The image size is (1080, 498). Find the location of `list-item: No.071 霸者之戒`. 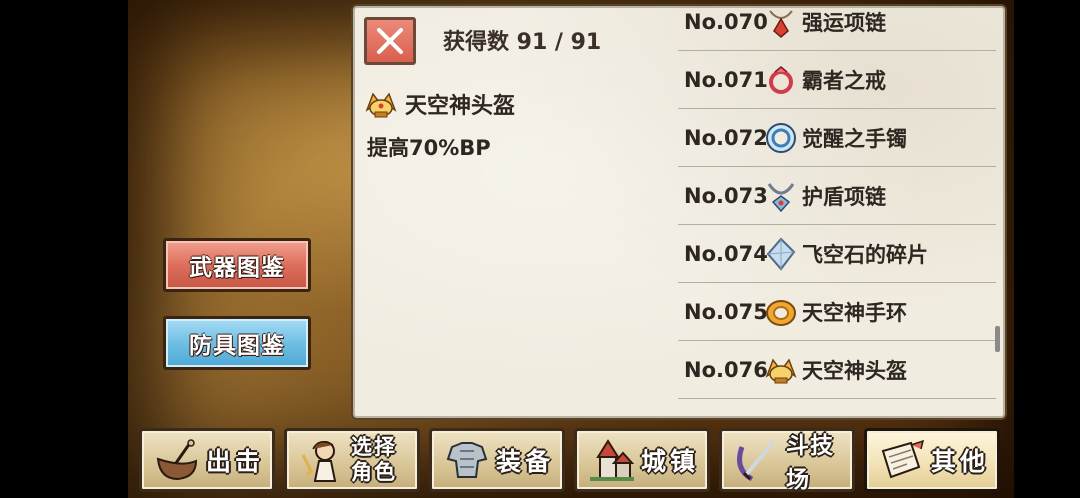

list-item: No.071 霸者之戒 is located at coordinates (837, 80).